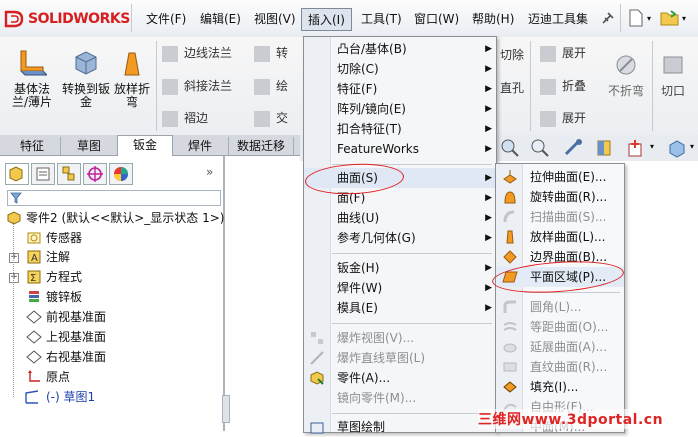 The height and width of the screenshot is (437, 698). I want to click on miter-flange-button: 斜接法兰, so click(197, 86).